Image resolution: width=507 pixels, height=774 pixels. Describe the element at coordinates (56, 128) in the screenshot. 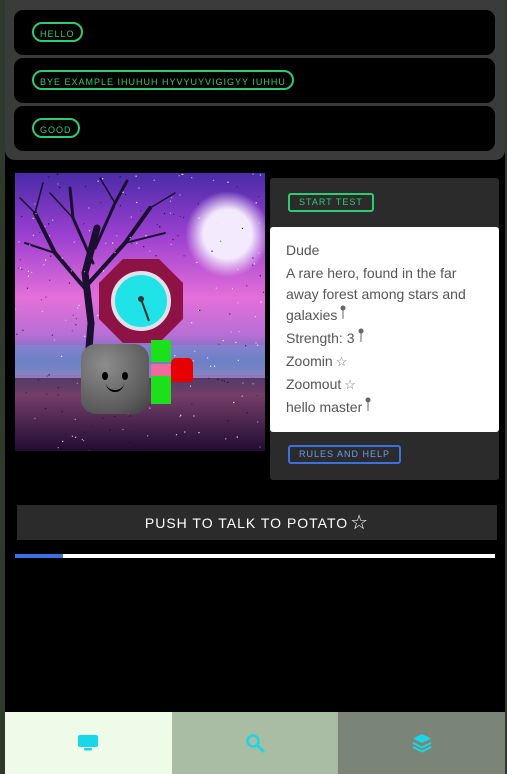

I see `item-label: GOOD` at that location.